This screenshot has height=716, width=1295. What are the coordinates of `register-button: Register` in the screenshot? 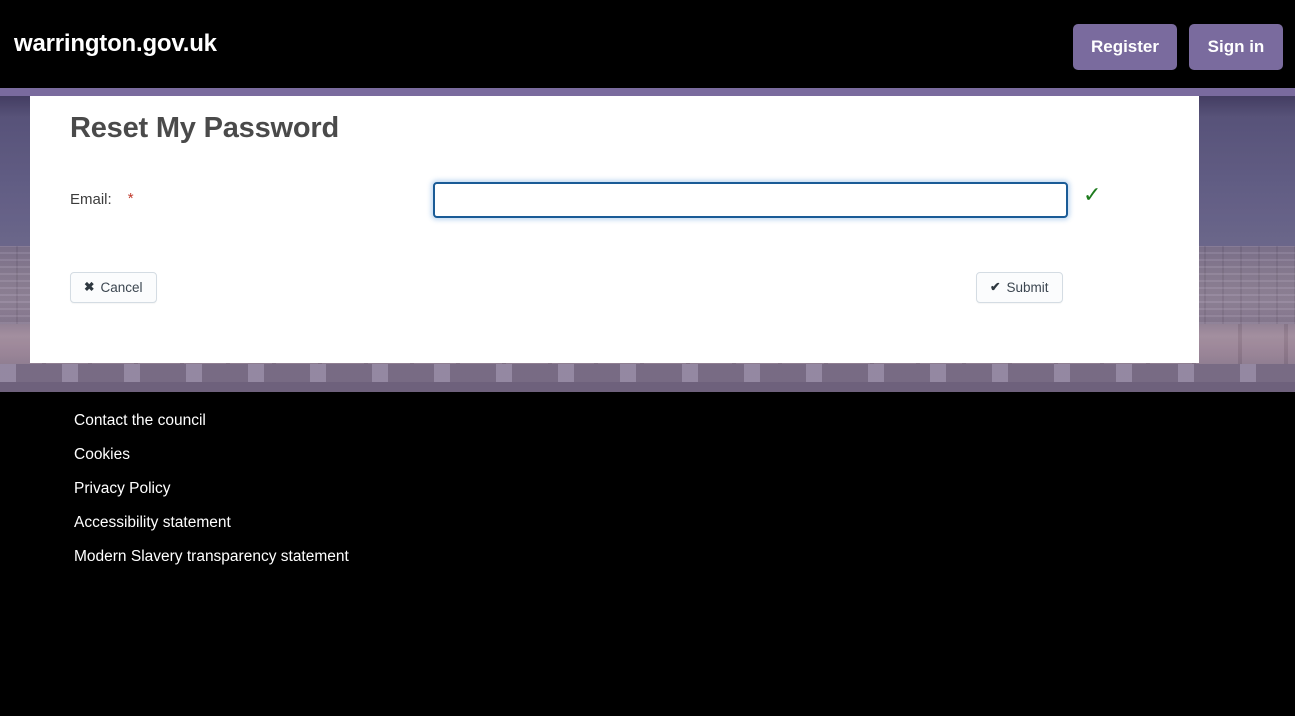 It's located at (1124, 47).